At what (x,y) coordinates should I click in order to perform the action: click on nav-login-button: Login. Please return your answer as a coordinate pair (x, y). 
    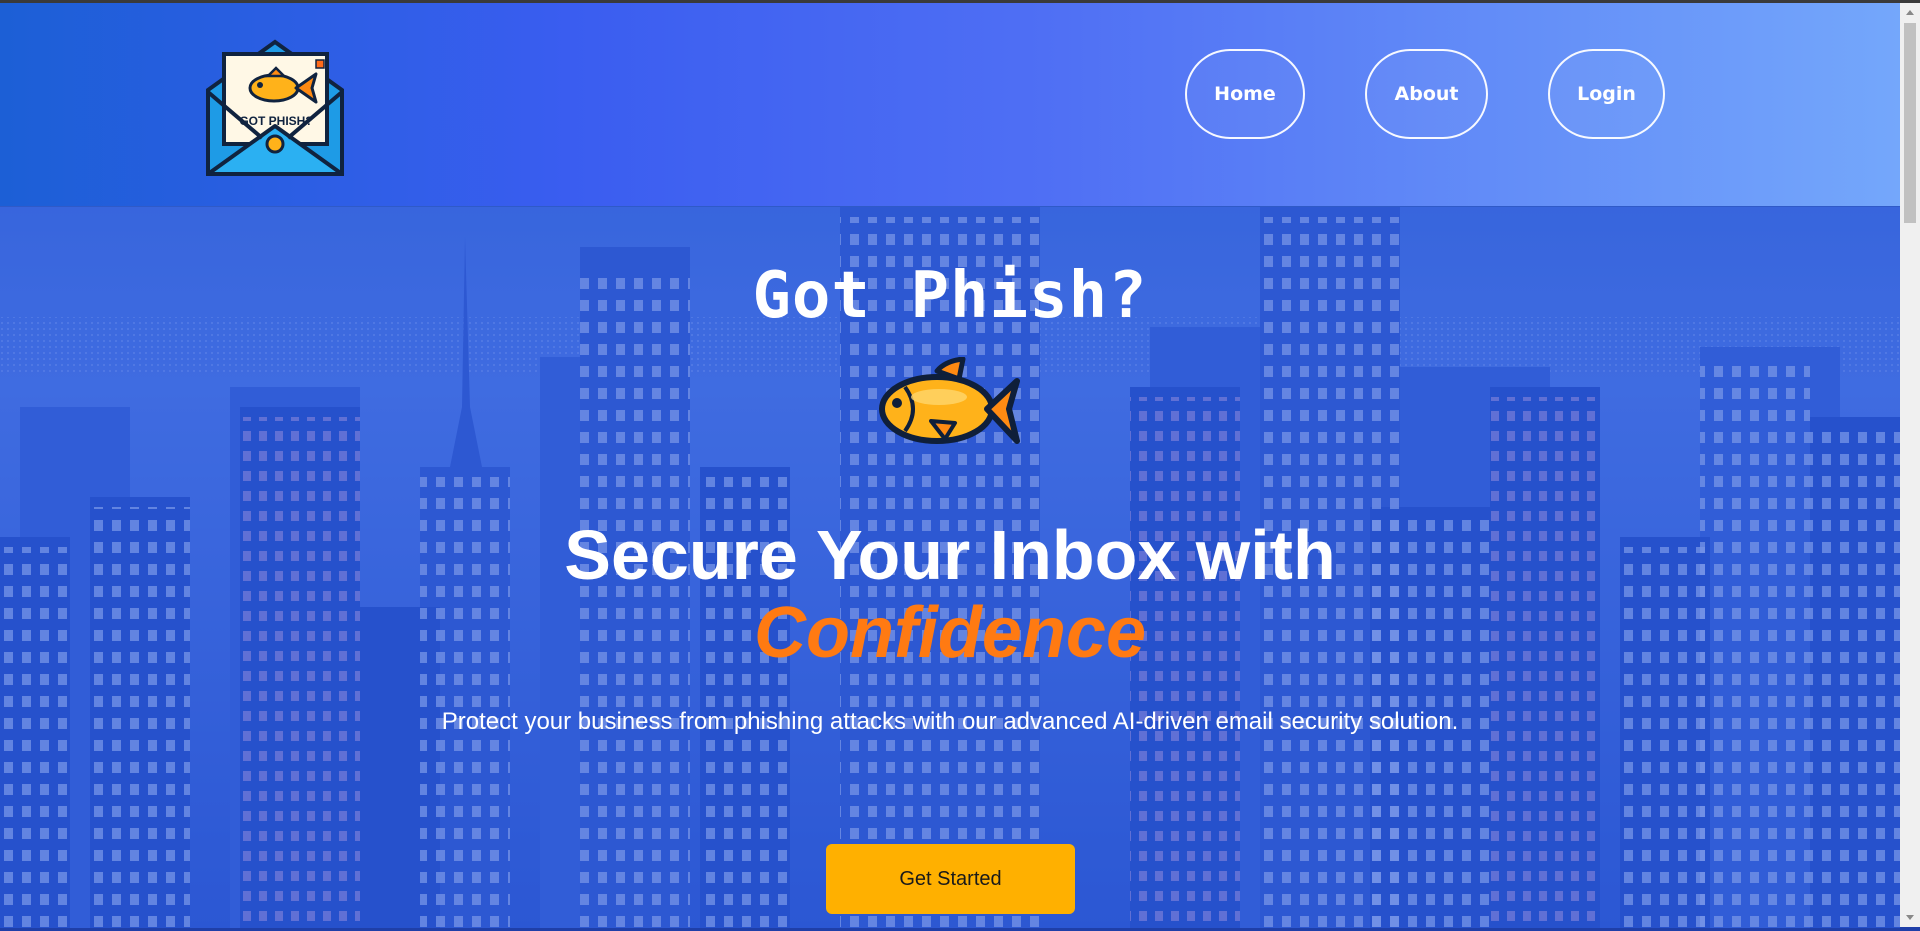
    Looking at the image, I should click on (1606, 94).